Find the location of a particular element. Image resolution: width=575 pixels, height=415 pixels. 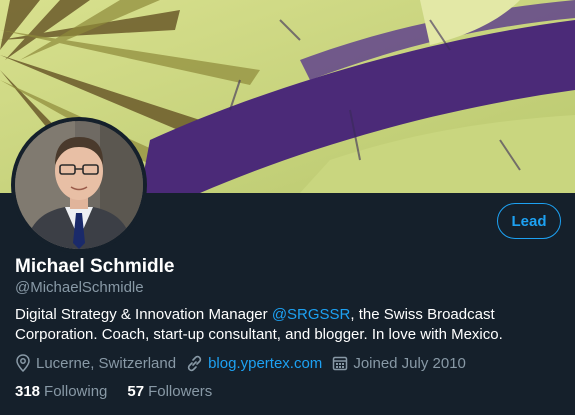

location-pin-icon is located at coordinates (23, 363).